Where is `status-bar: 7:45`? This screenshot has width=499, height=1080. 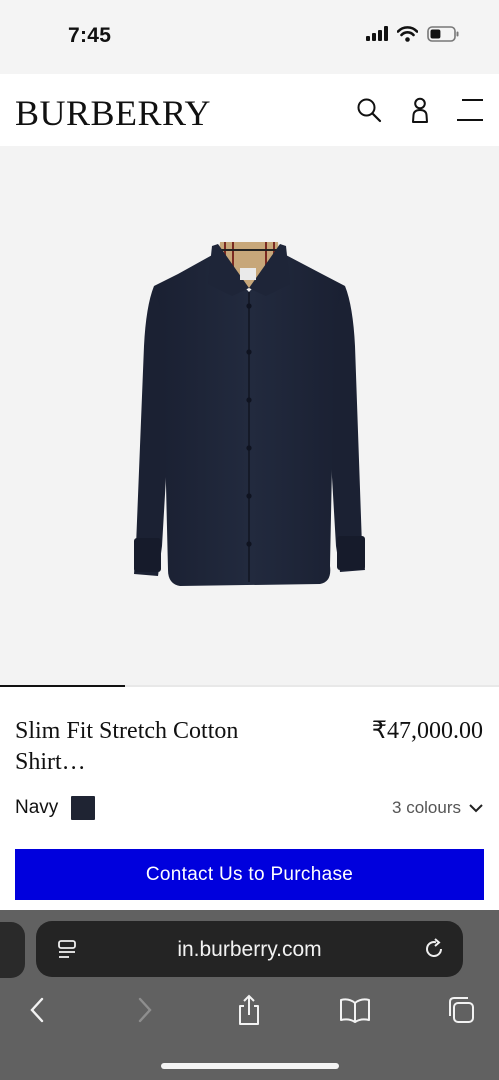
status-bar: 7:45 is located at coordinates (249, 37).